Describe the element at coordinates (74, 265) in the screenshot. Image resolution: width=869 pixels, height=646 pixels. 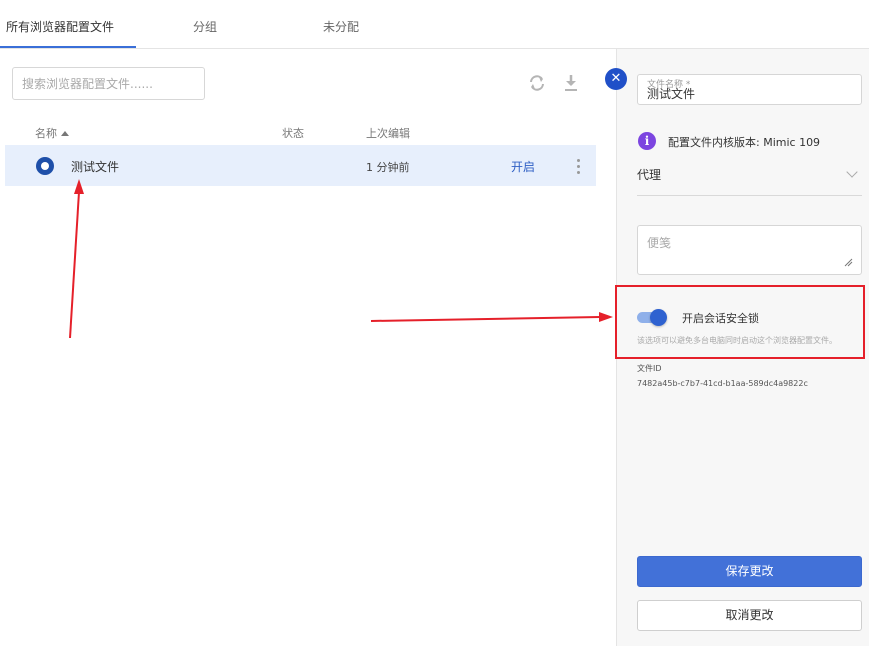
I see `annotation-arrow-up` at that location.